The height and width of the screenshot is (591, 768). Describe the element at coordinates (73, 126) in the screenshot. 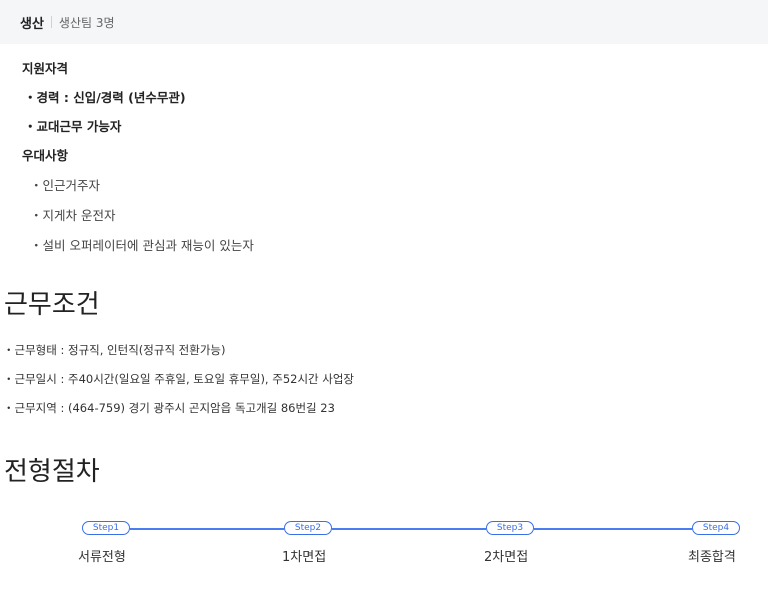

I see `qualification-item: ・교대근무 가능자` at that location.